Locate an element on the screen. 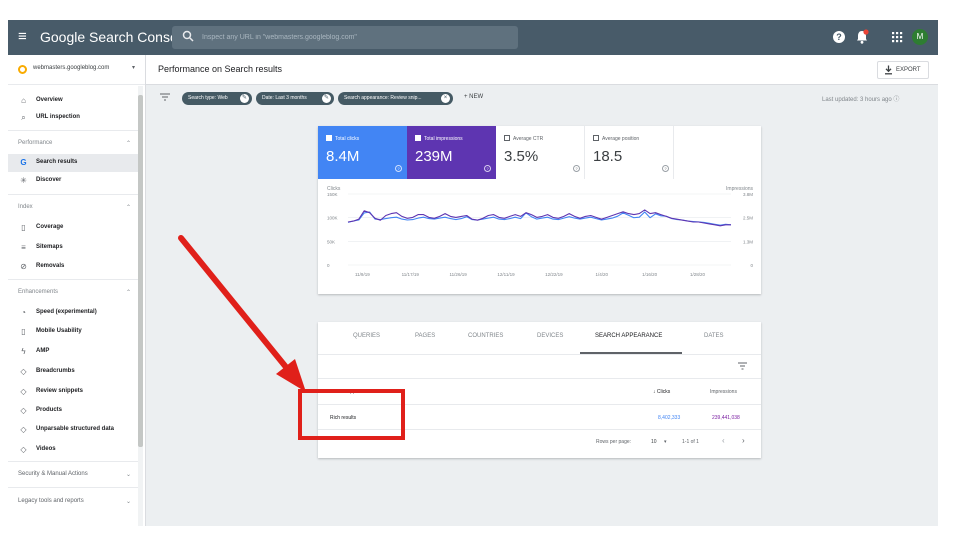  sitemap-icon: ≡ is located at coordinates (23, 247).